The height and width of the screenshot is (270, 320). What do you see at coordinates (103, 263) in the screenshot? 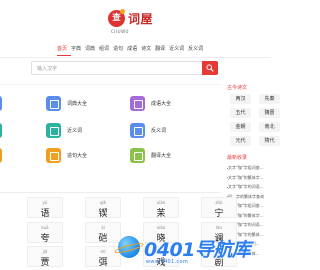
I see `char-glyph: 弭` at bounding box center [103, 263].